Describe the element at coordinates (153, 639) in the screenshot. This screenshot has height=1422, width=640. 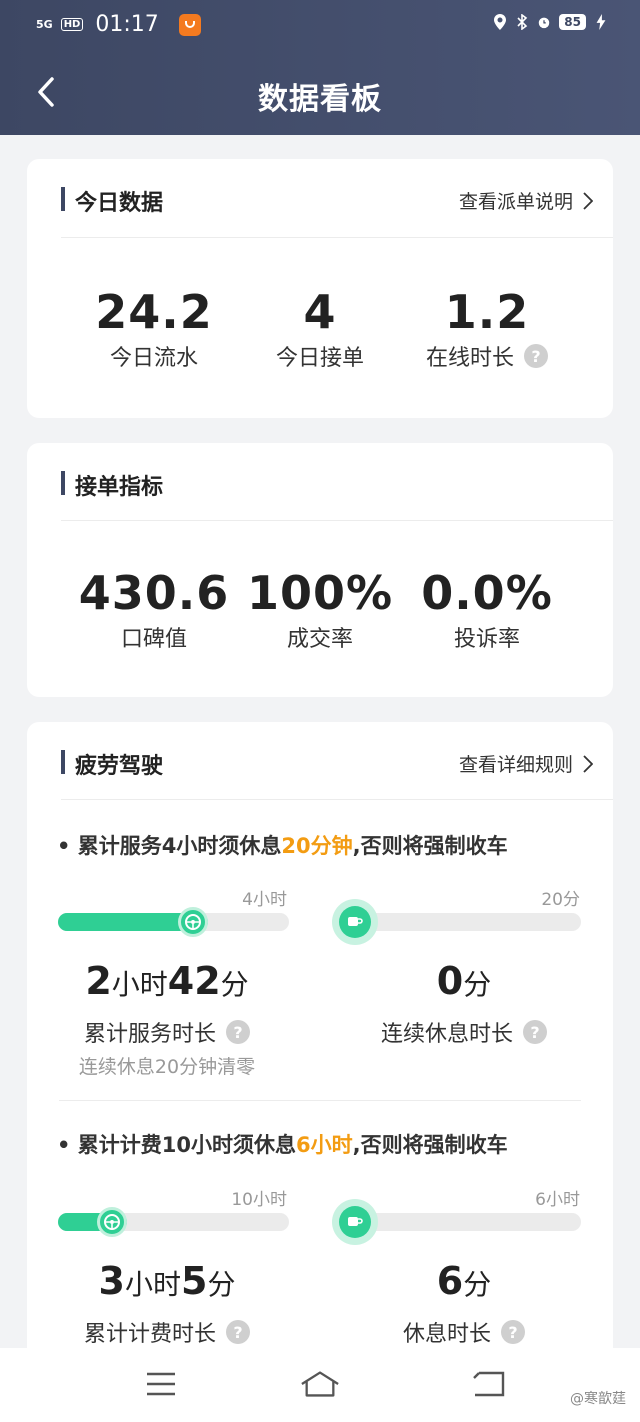
I see `stat-label: 口碑值` at that location.